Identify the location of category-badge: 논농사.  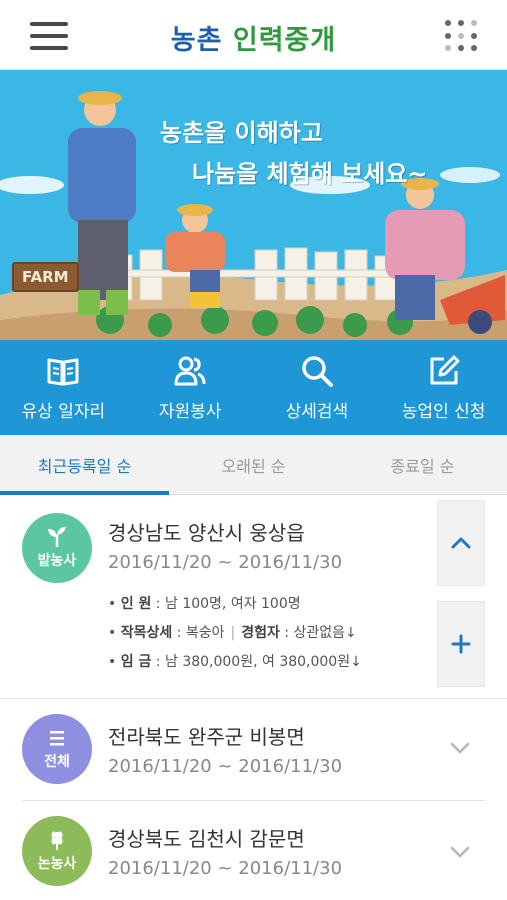
(57, 851).